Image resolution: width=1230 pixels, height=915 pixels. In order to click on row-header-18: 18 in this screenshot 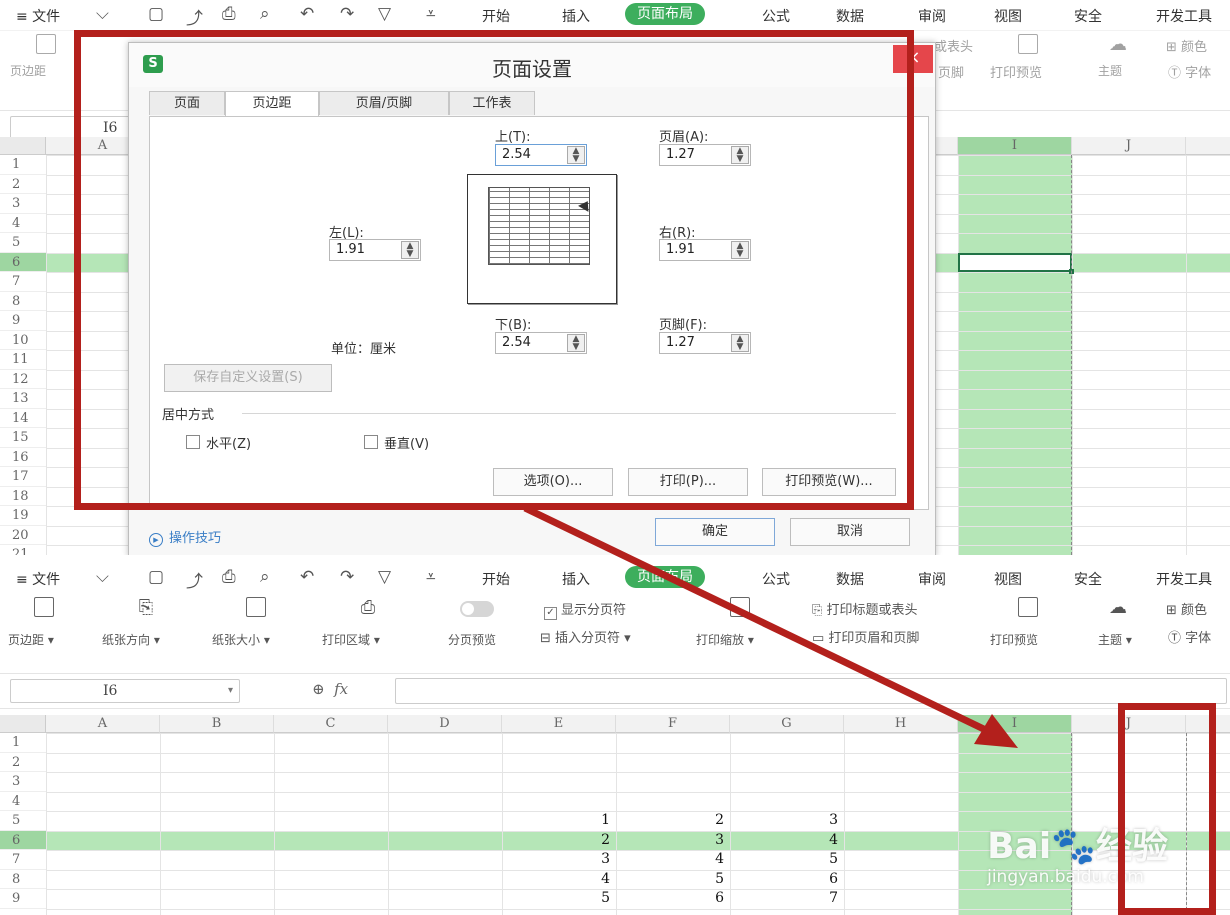, I will do `click(23, 496)`.